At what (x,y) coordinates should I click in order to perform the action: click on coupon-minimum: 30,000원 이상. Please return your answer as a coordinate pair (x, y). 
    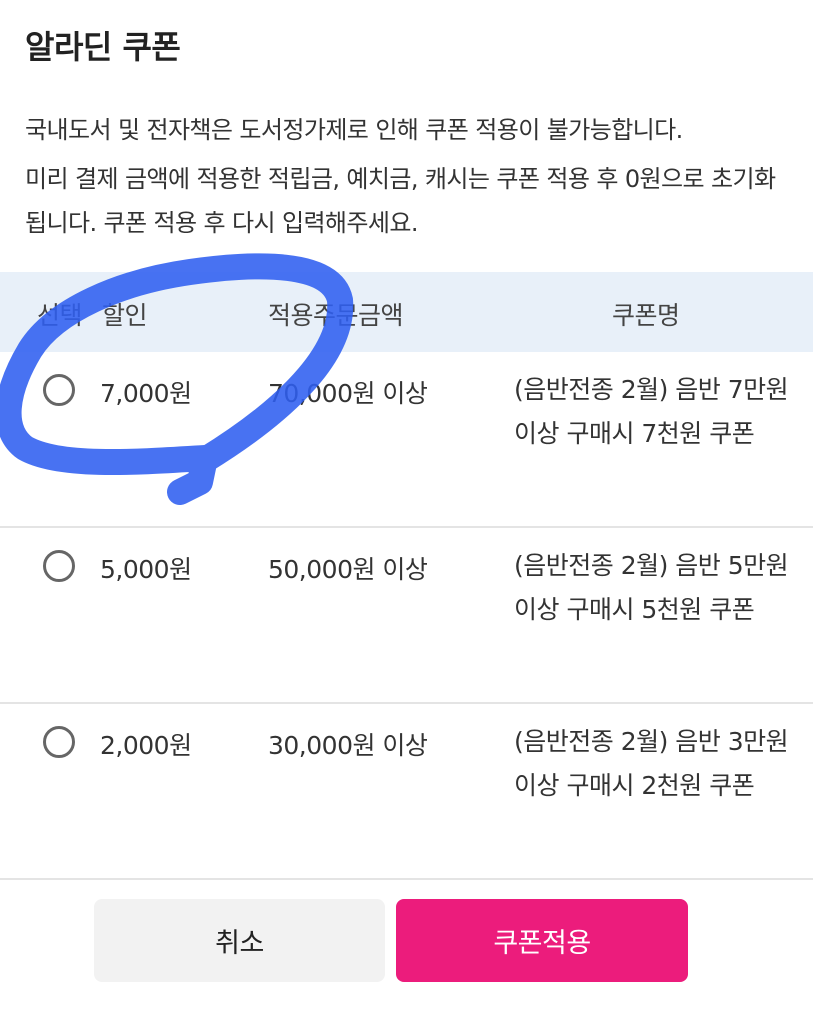
    Looking at the image, I should click on (348, 745).